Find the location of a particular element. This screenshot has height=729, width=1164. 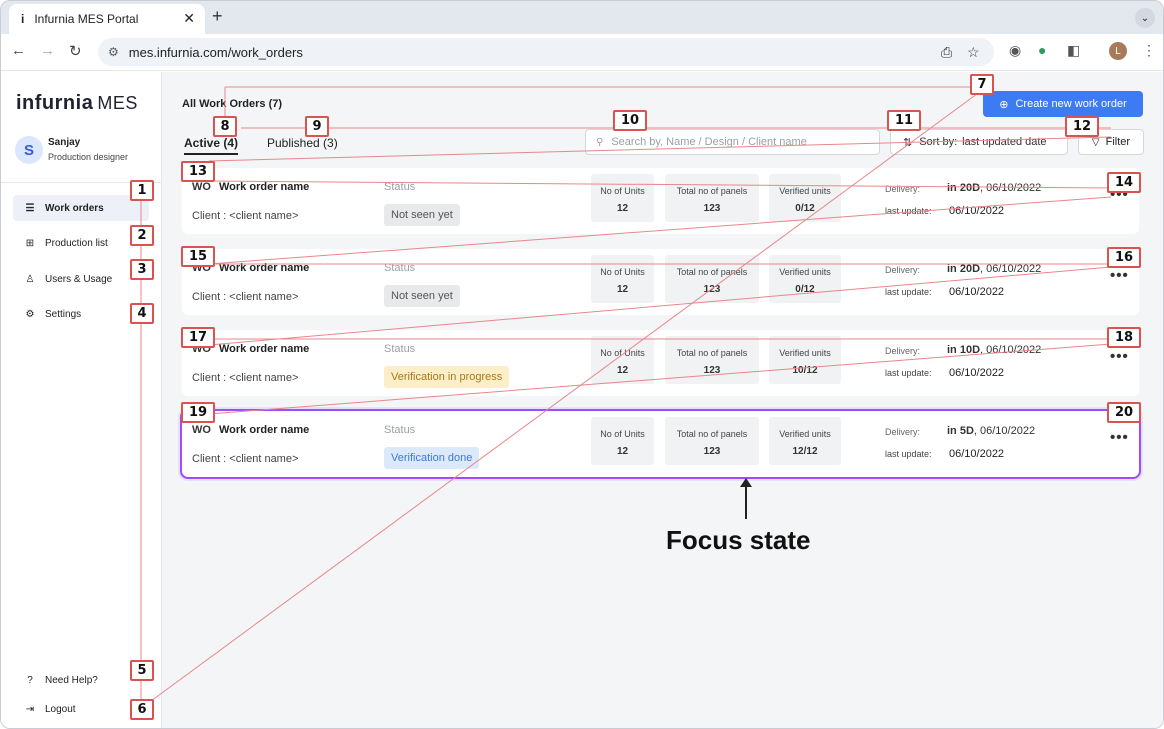

chevron-down-icon: ⌄ is located at coordinates (1145, 18).